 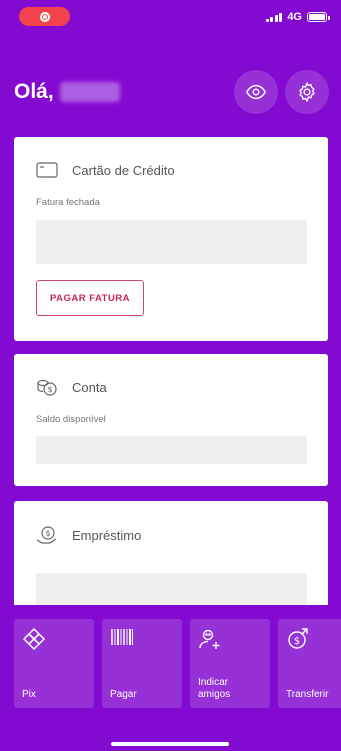 What do you see at coordinates (34, 91) in the screenshot?
I see `greeting-text: Olá,` at bounding box center [34, 91].